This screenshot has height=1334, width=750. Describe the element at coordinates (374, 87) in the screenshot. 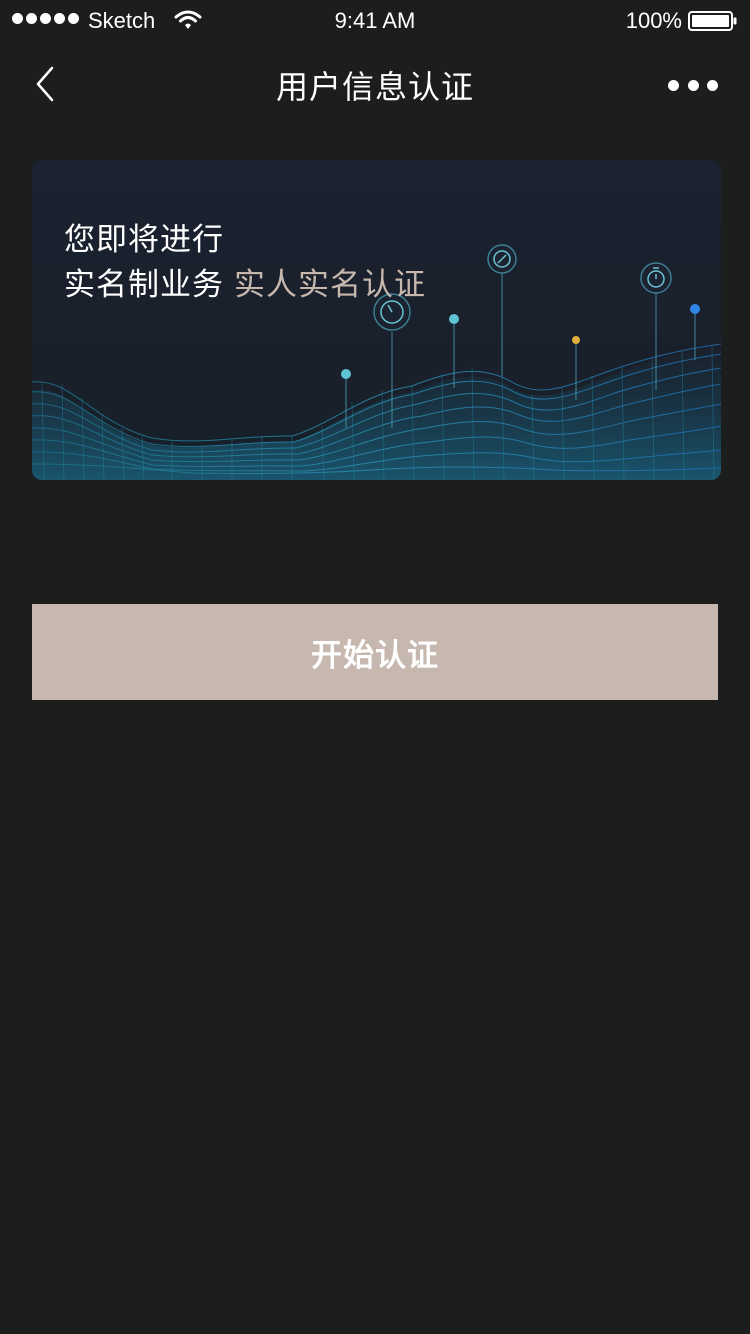

I see `page-title: 用户信息认证` at that location.